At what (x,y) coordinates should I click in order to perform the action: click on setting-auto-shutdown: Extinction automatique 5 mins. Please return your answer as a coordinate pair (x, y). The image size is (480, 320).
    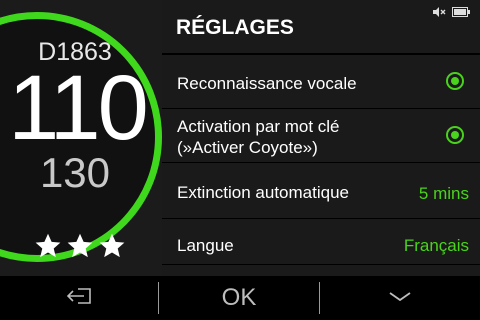
    Looking at the image, I should click on (321, 191).